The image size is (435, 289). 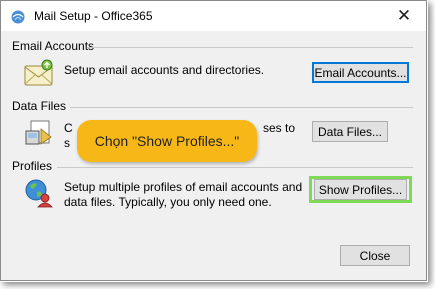 I want to click on window-title: Mail Setup - Office365, so click(x=93, y=16).